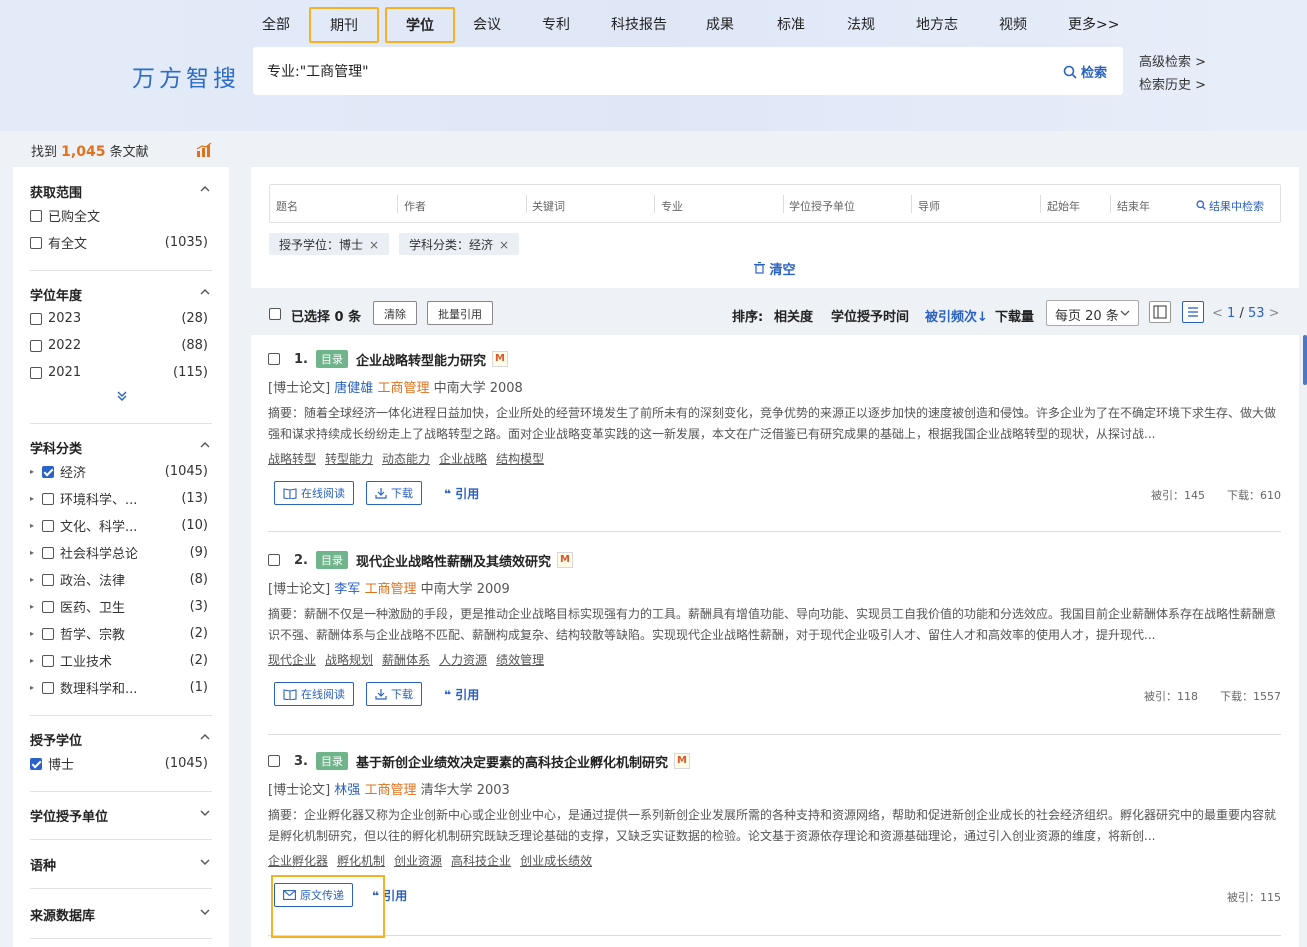  I want to click on facet-option: 2021 (115), so click(121, 372).